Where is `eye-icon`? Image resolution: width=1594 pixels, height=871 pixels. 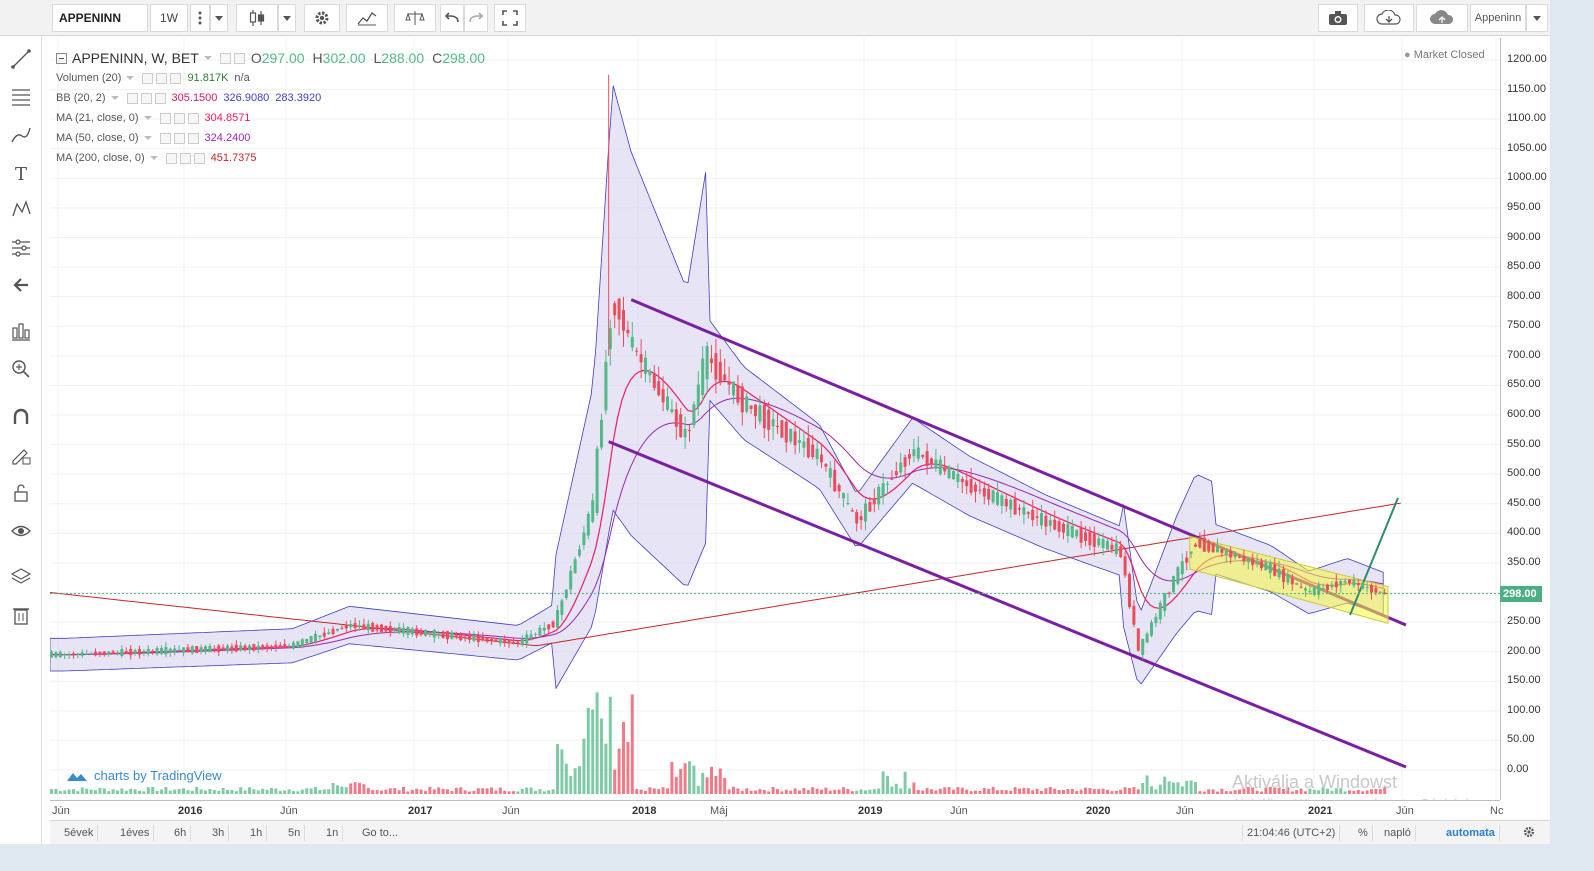 eye-icon is located at coordinates (21, 531).